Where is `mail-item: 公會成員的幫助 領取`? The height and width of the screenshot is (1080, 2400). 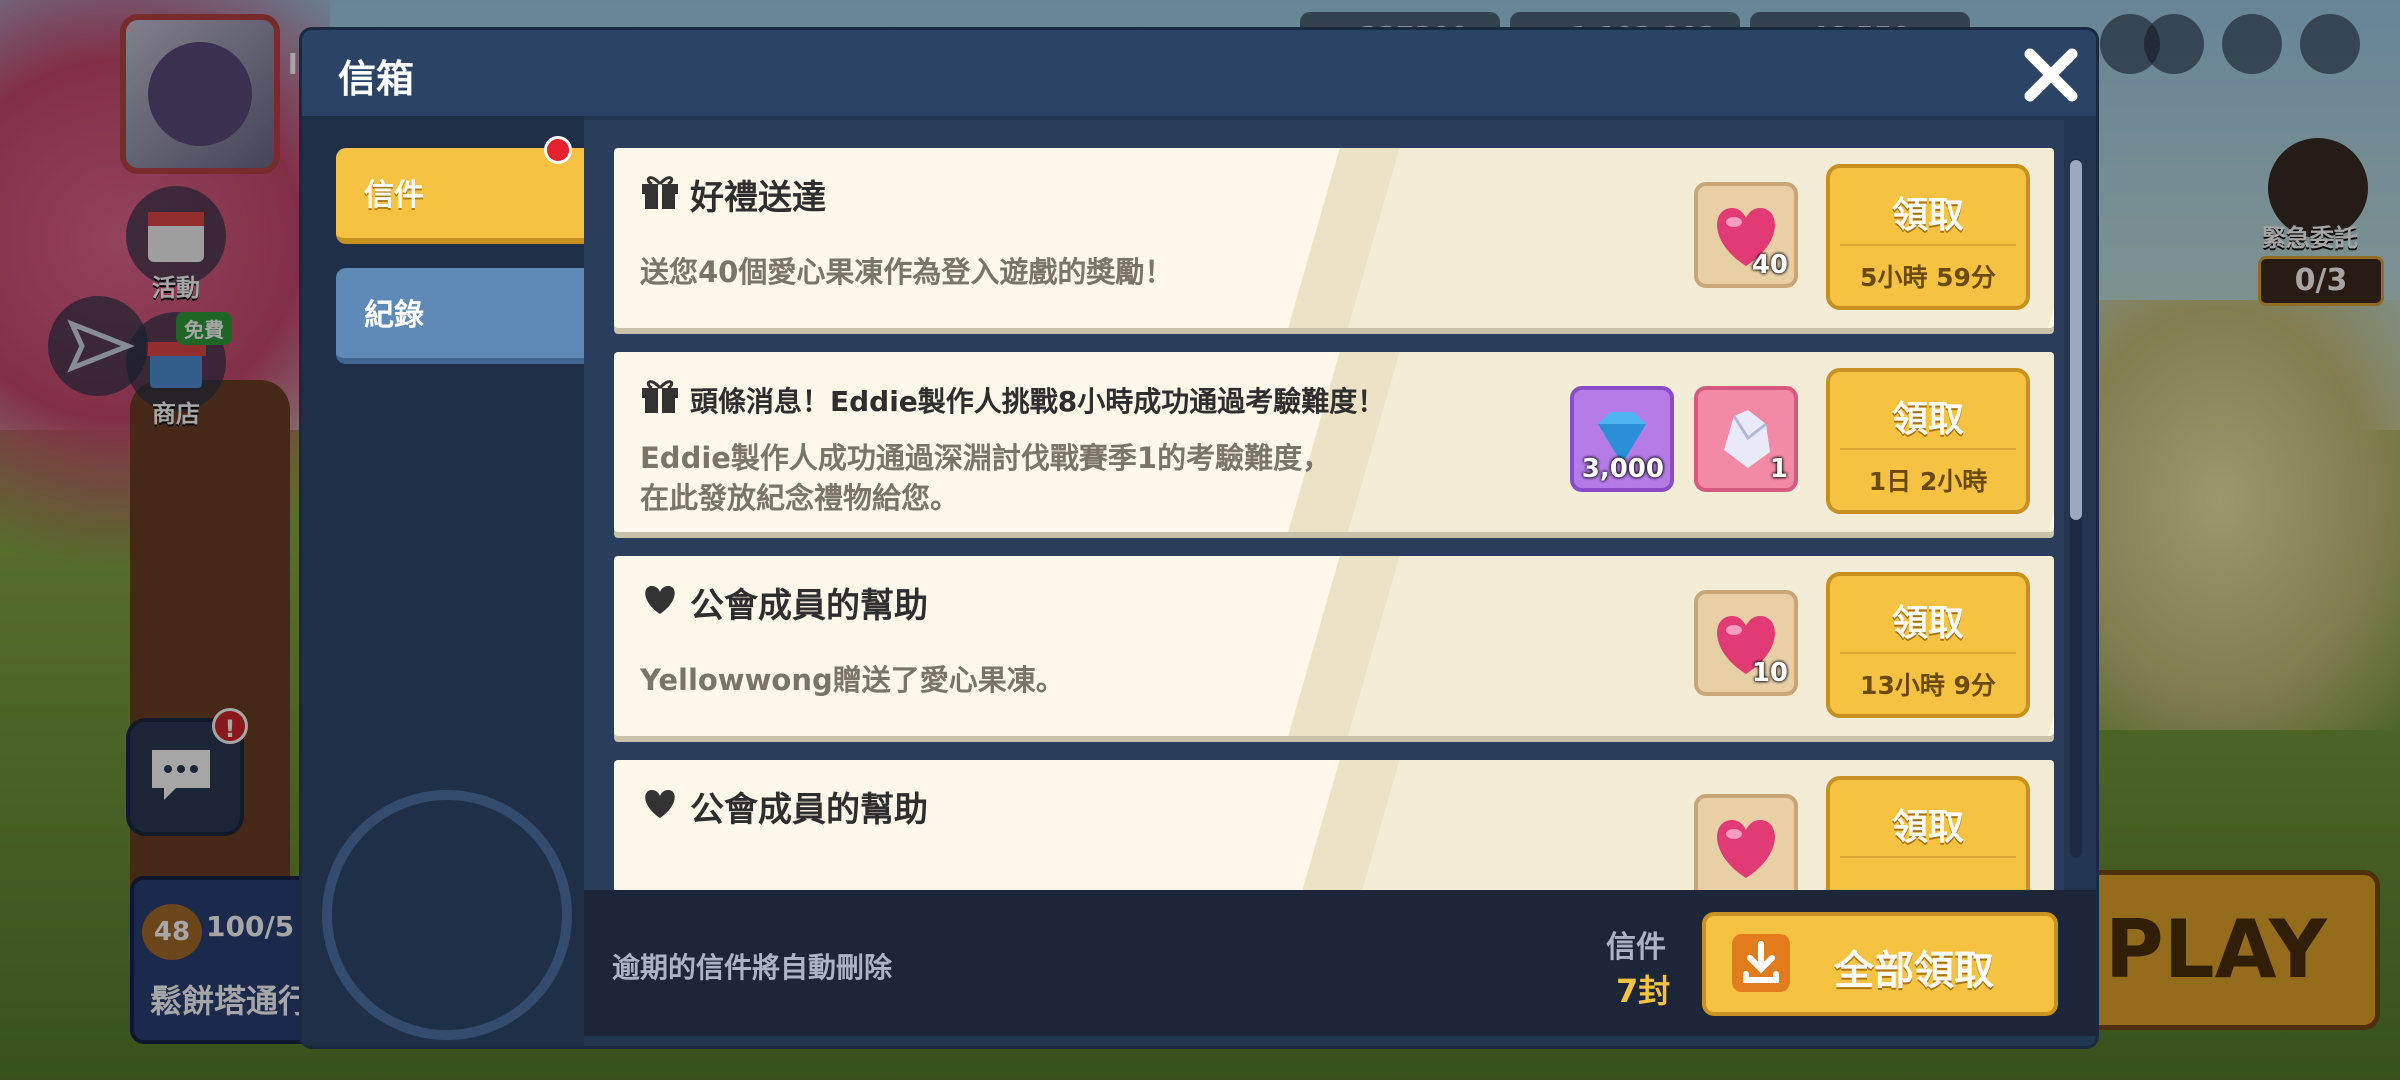 mail-item: 公會成員的幫助 領取 is located at coordinates (1334, 825).